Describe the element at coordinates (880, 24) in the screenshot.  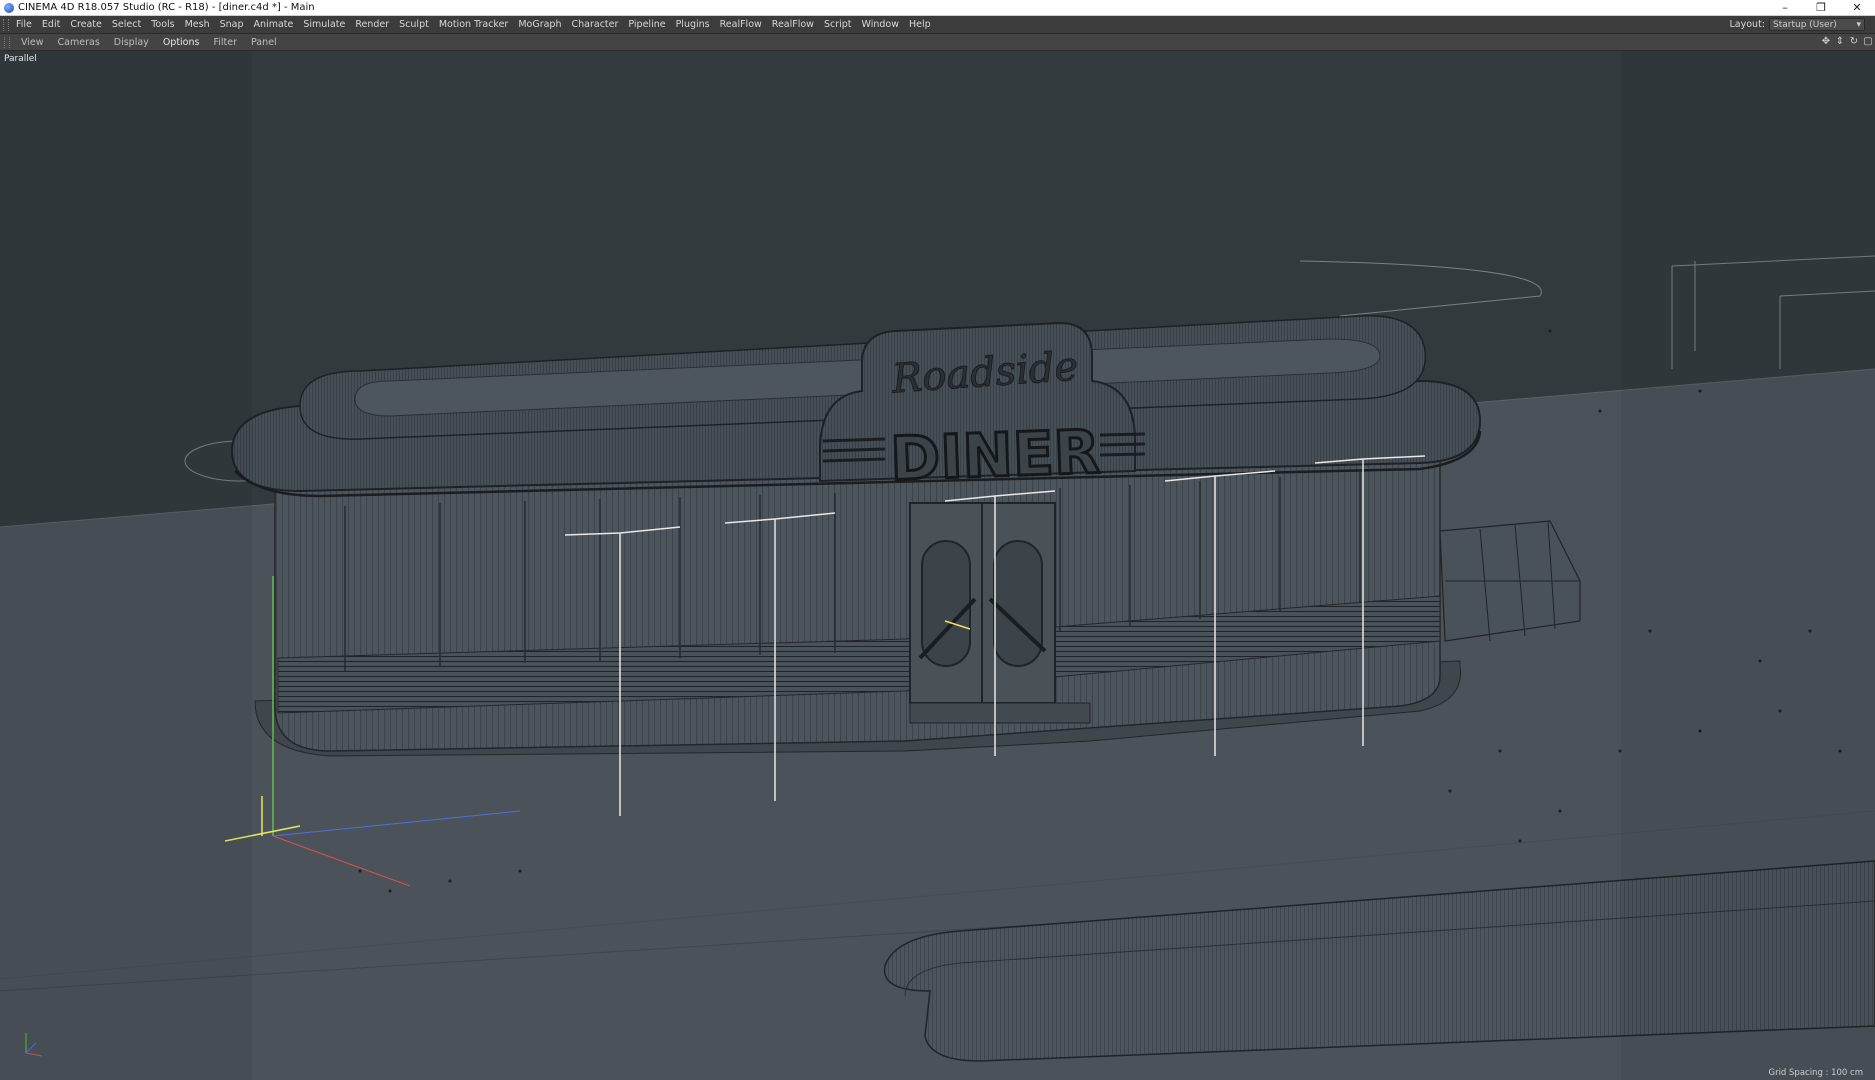
I see `menu-window: Window` at that location.